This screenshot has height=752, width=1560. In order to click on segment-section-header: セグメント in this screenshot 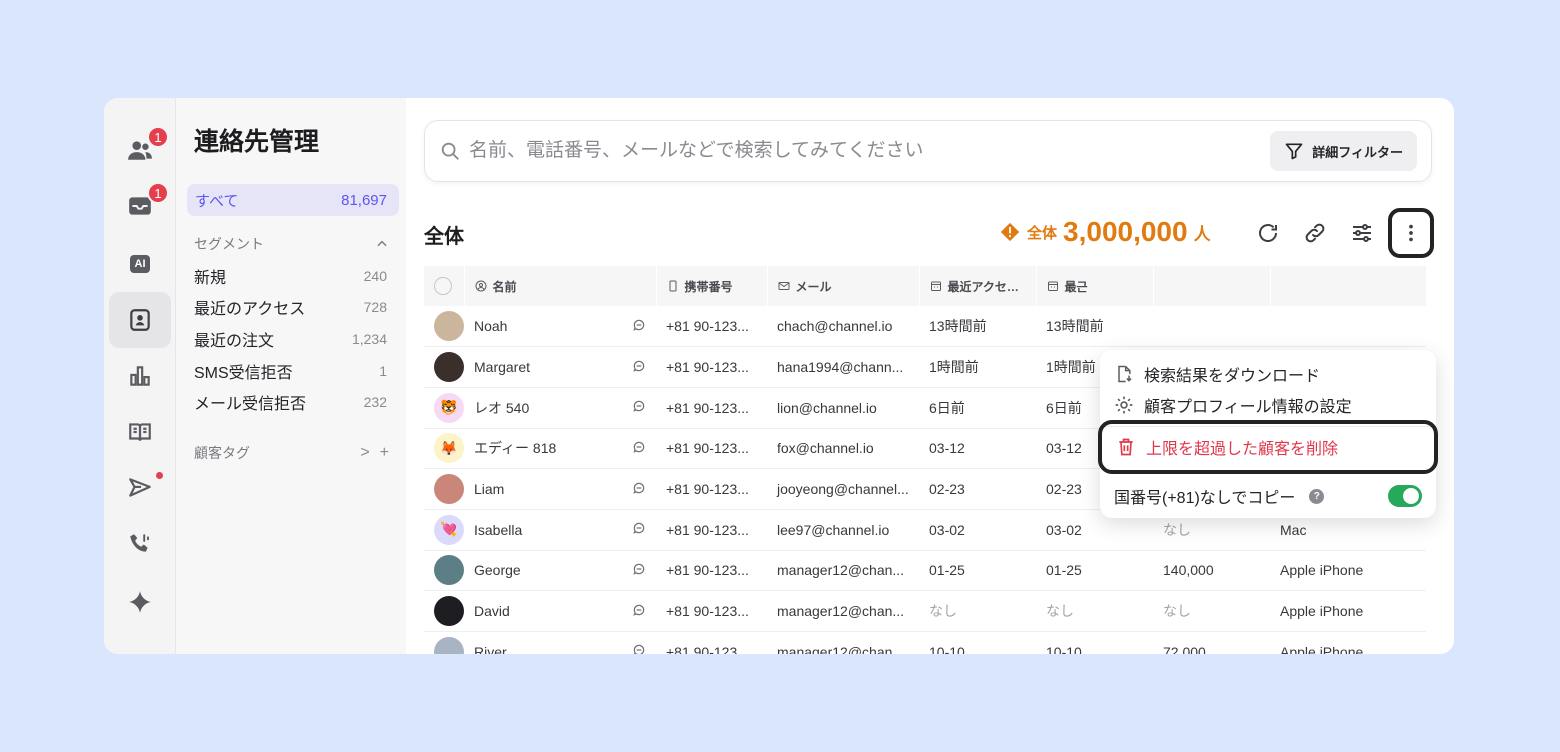, I will do `click(291, 244)`.